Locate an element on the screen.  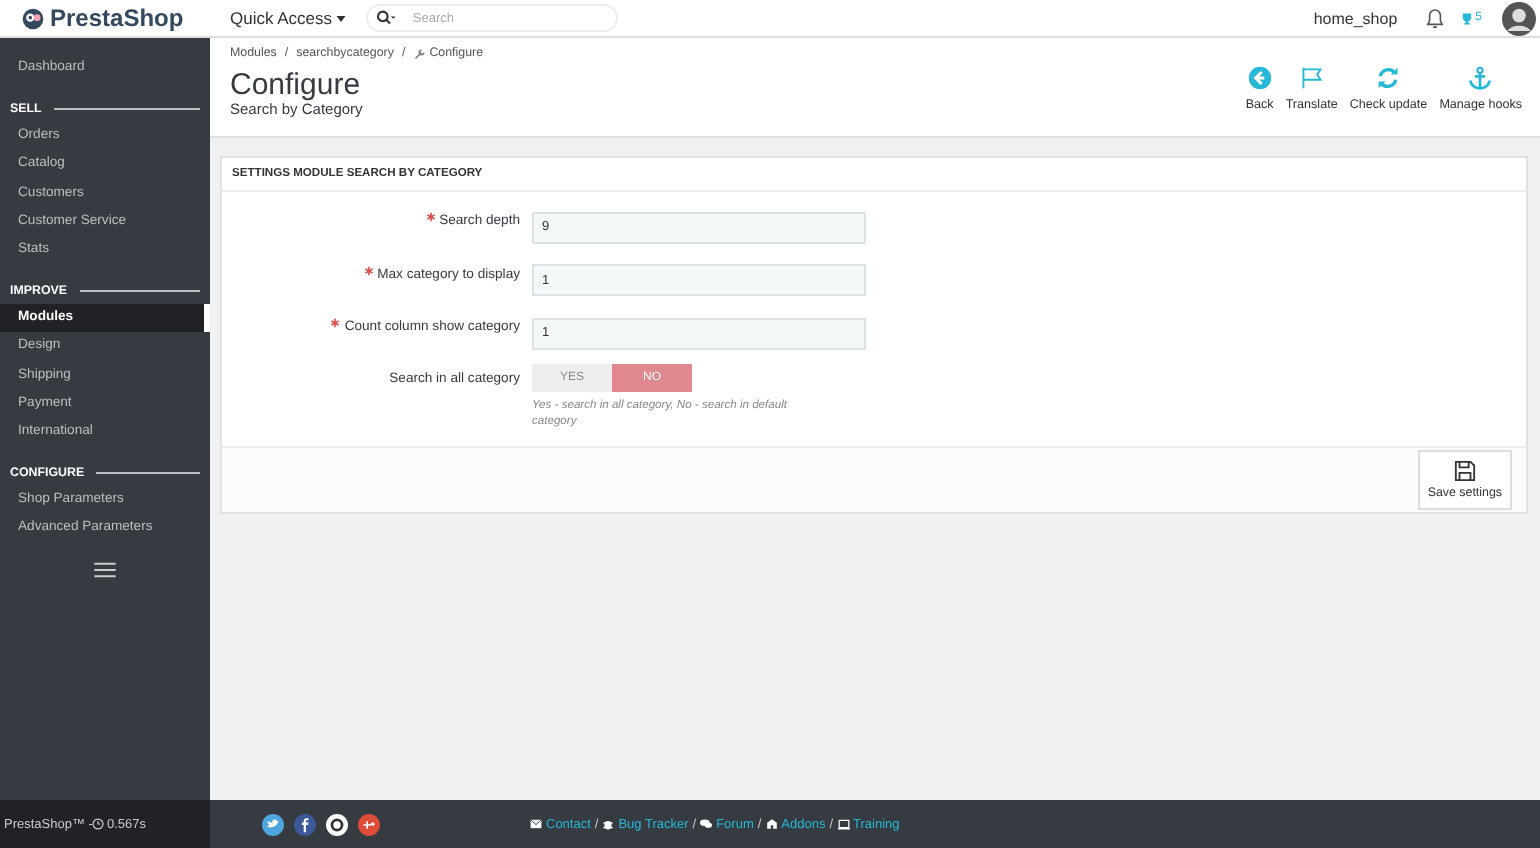
plus-icon is located at coordinates (369, 824).